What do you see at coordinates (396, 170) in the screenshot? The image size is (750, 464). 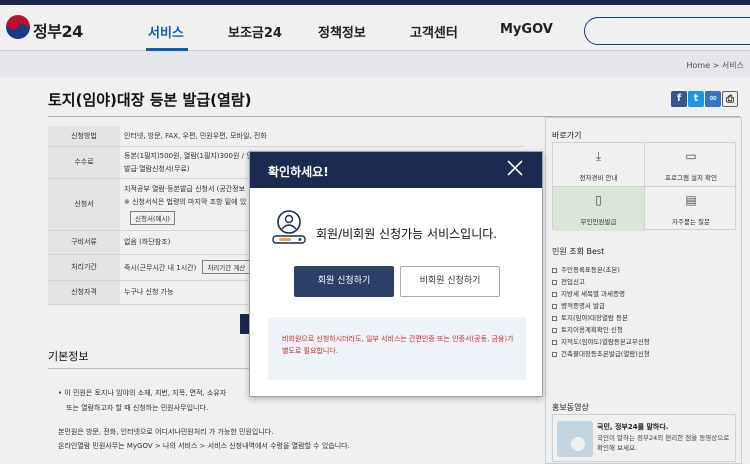 I see `modal-header: 확인하세요!` at bounding box center [396, 170].